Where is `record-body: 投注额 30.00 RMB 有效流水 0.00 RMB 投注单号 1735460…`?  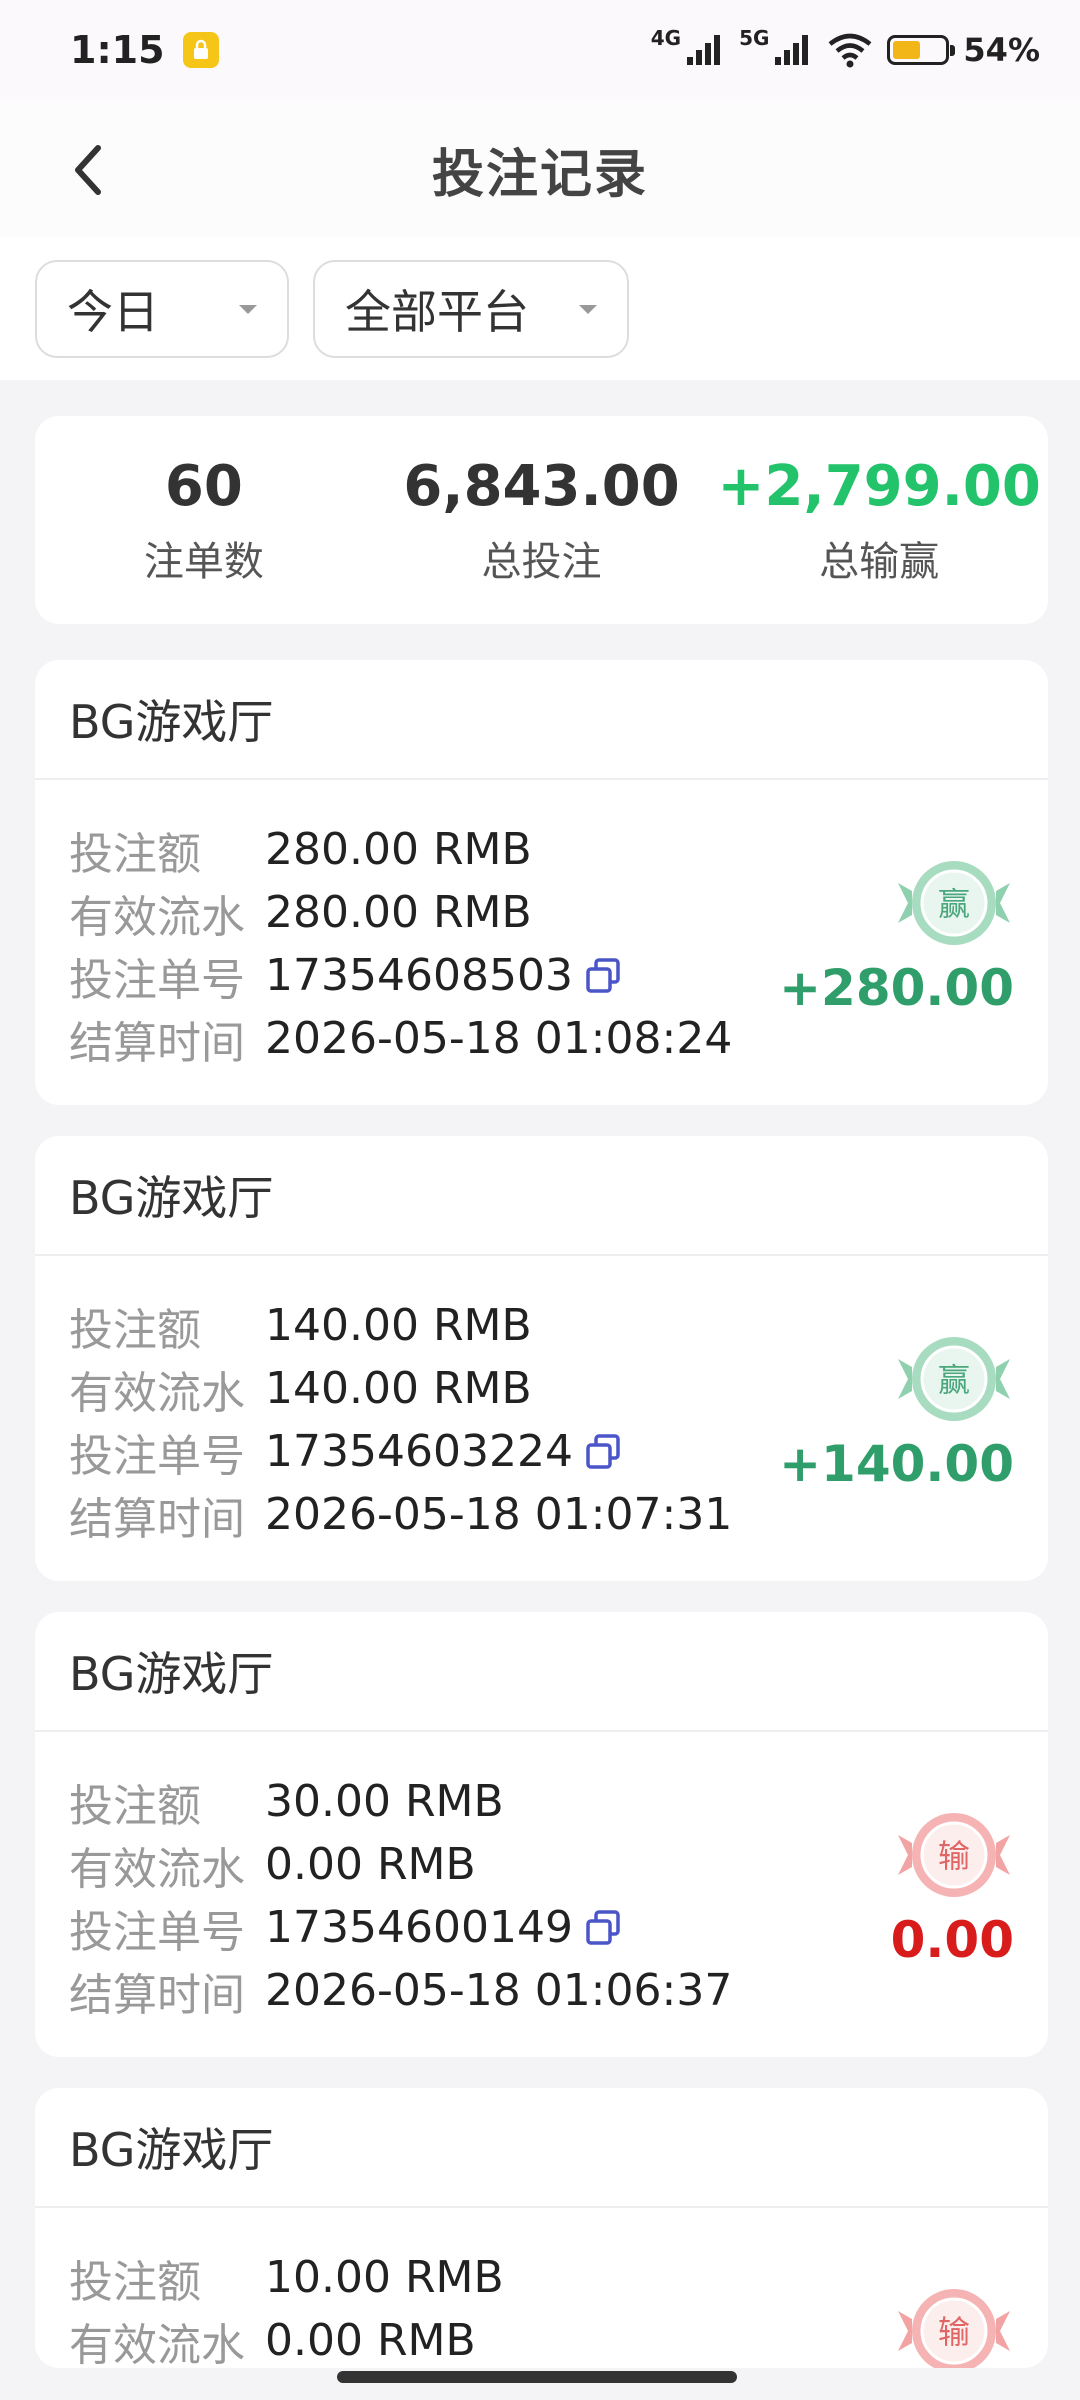 record-body: 投注额 30.00 RMB 有效流水 0.00 RMB 投注单号 1735460… is located at coordinates (541, 1877).